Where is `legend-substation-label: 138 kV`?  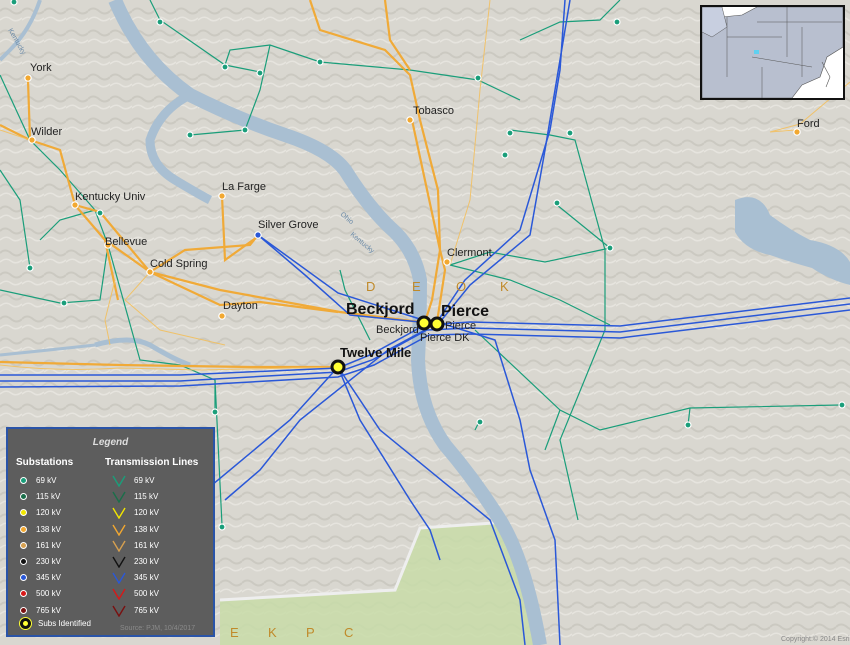
legend-substation-label: 138 kV is located at coordinates (48, 529).